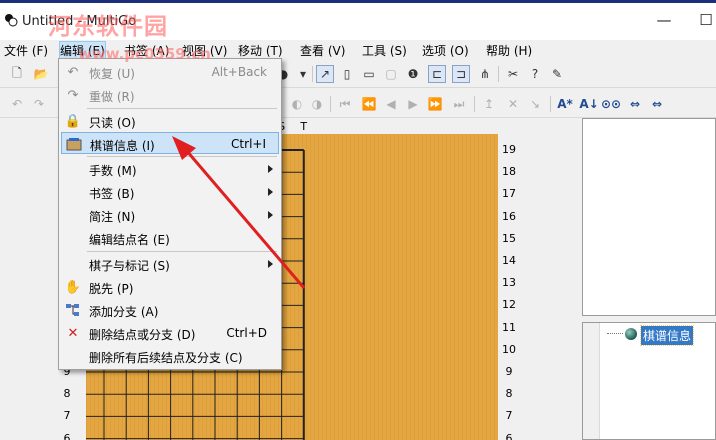 Image resolution: width=716 pixels, height=440 pixels. What do you see at coordinates (649, 217) in the screenshot?
I see `info-pane` at bounding box center [649, 217].